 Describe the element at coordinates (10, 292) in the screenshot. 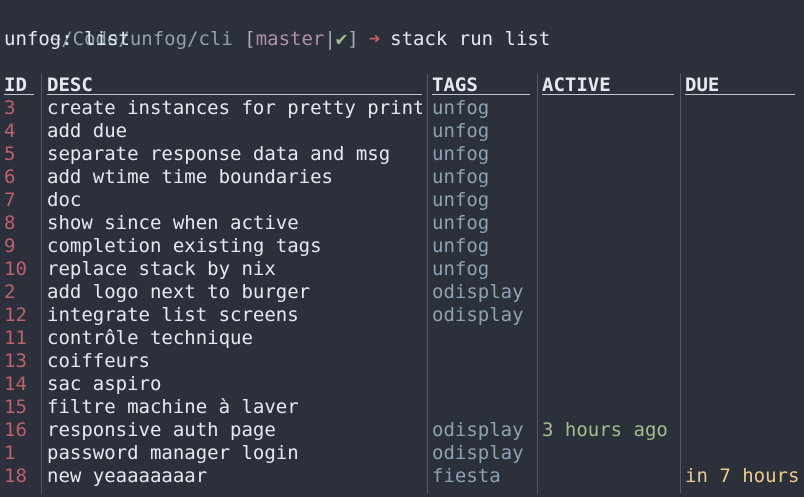

I see `task-id: 2` at that location.